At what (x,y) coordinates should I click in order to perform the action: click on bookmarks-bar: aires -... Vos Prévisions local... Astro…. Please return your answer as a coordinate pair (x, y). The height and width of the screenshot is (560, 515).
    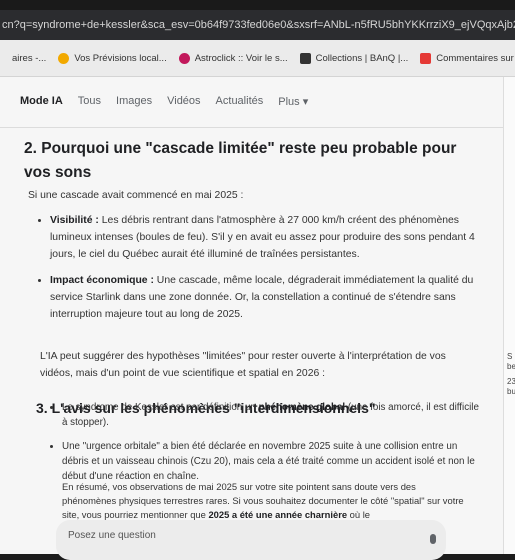
    Looking at the image, I should click on (257, 58).